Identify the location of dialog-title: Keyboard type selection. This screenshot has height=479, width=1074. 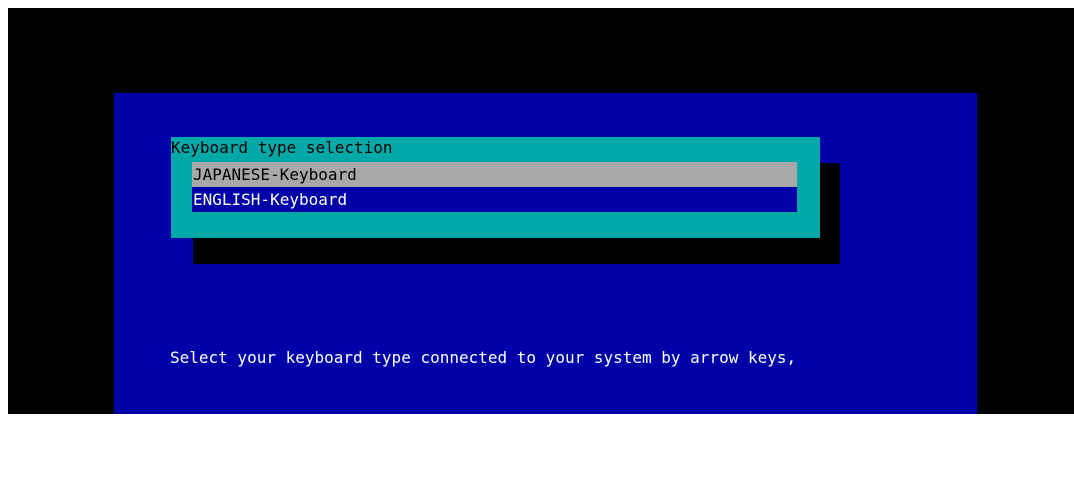
(282, 147).